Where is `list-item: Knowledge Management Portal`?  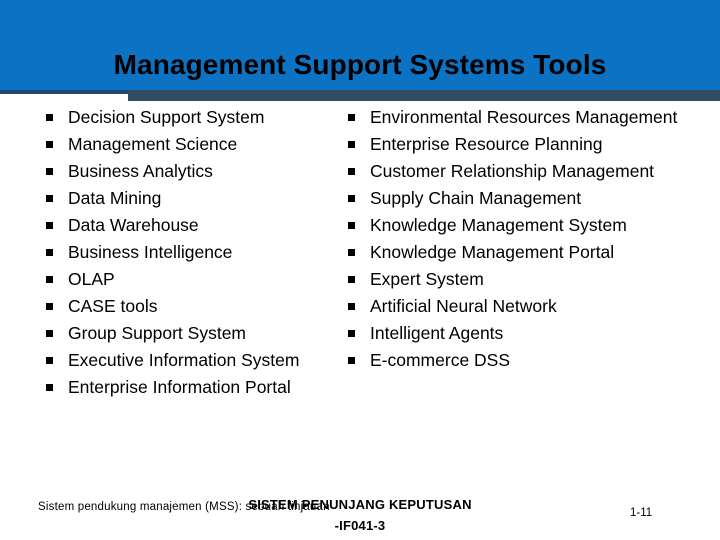 list-item: Knowledge Management Portal is located at coordinates (532, 252).